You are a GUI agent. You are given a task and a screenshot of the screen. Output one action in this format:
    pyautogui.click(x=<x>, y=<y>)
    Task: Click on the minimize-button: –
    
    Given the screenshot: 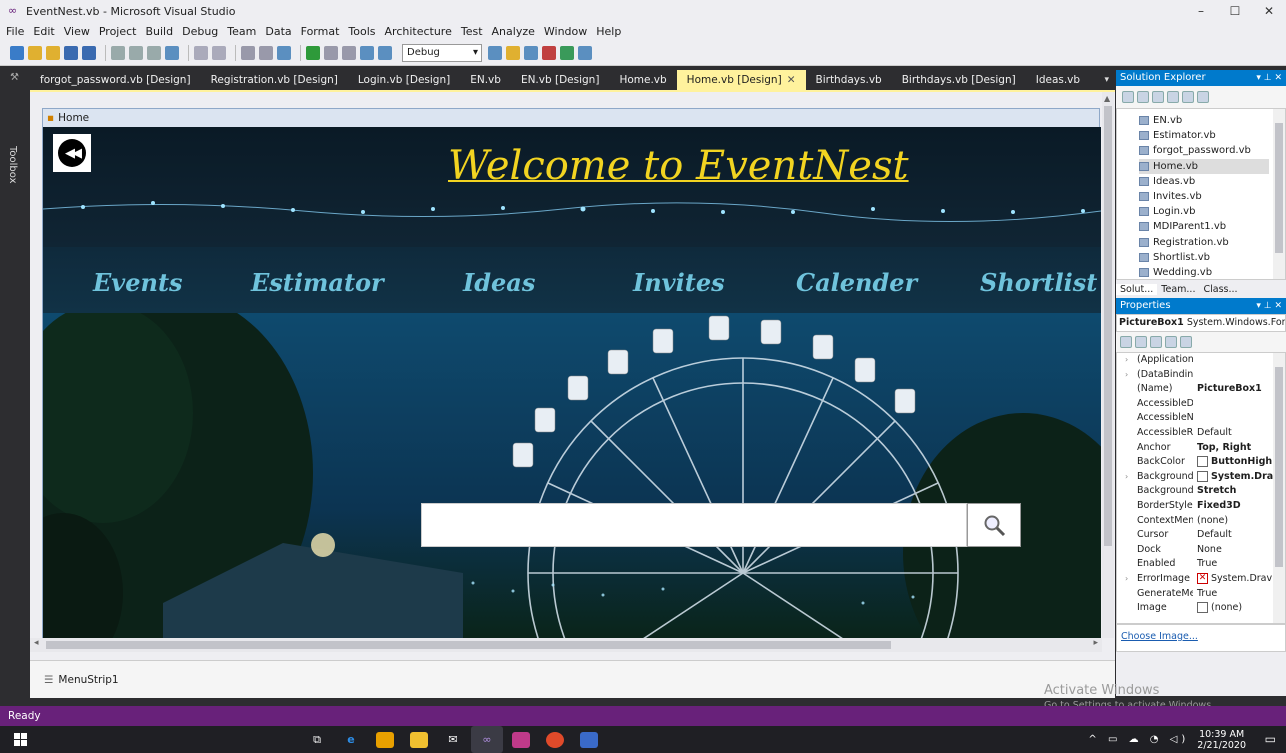 What is the action you would take?
    pyautogui.click(x=1201, y=11)
    